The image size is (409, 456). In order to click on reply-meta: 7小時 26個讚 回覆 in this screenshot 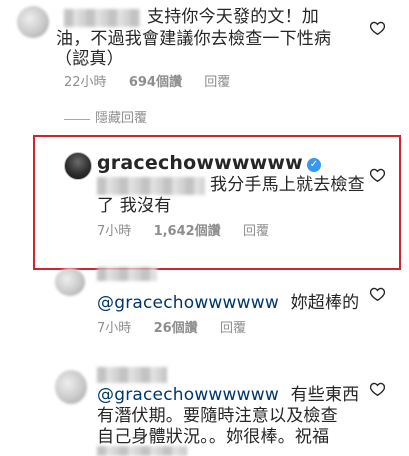, I will do `click(171, 329)`.